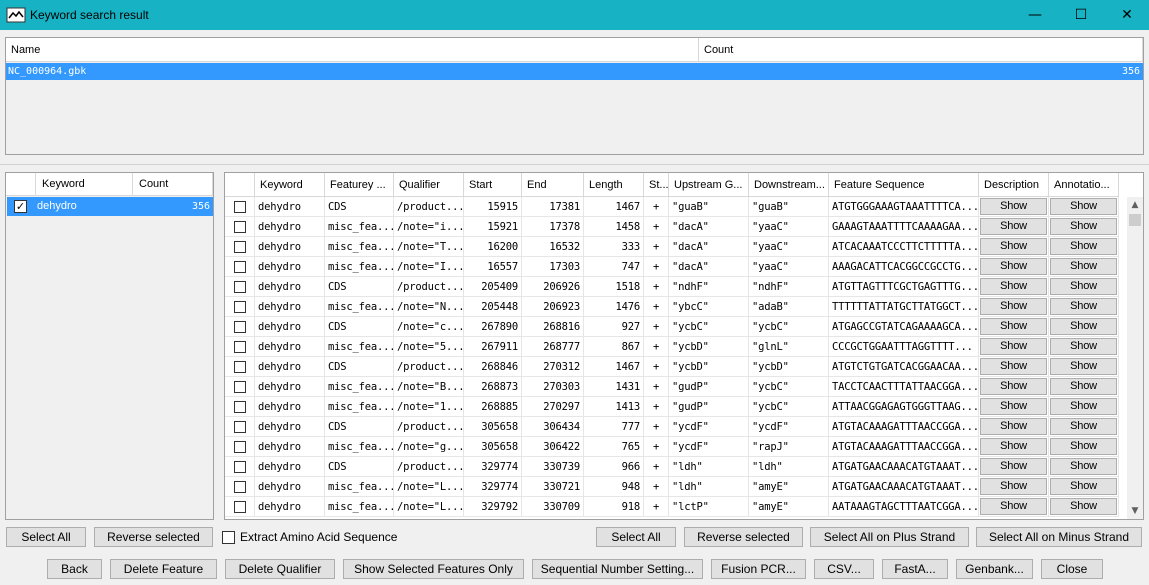 Image resolution: width=1149 pixels, height=585 pixels. What do you see at coordinates (921, 50) in the screenshot?
I see `file-count-header: Count` at bounding box center [921, 50].